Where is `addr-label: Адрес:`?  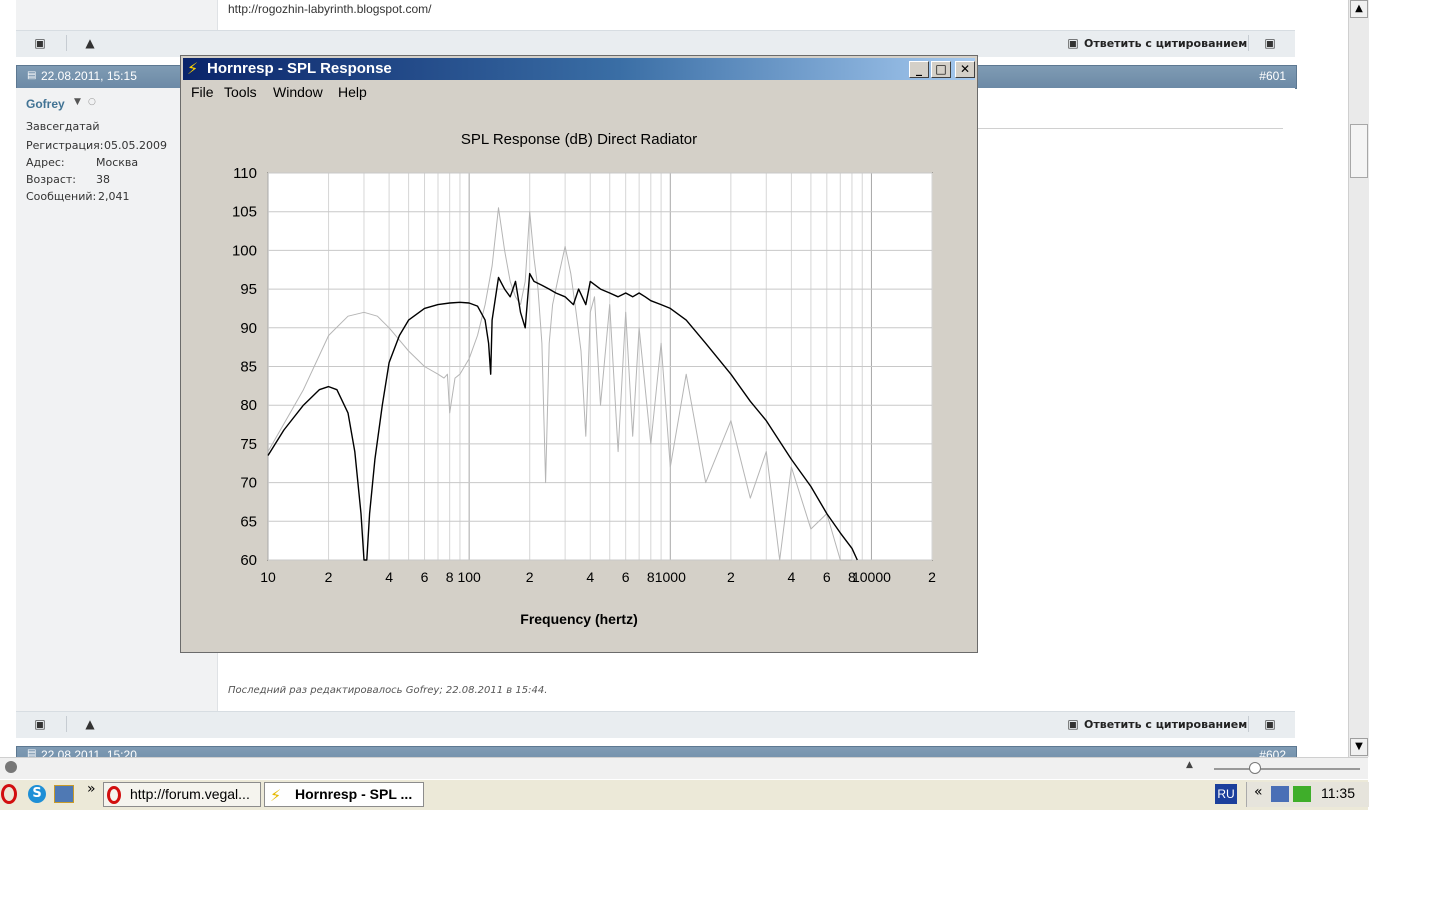 addr-label: Адрес: is located at coordinates (45, 162).